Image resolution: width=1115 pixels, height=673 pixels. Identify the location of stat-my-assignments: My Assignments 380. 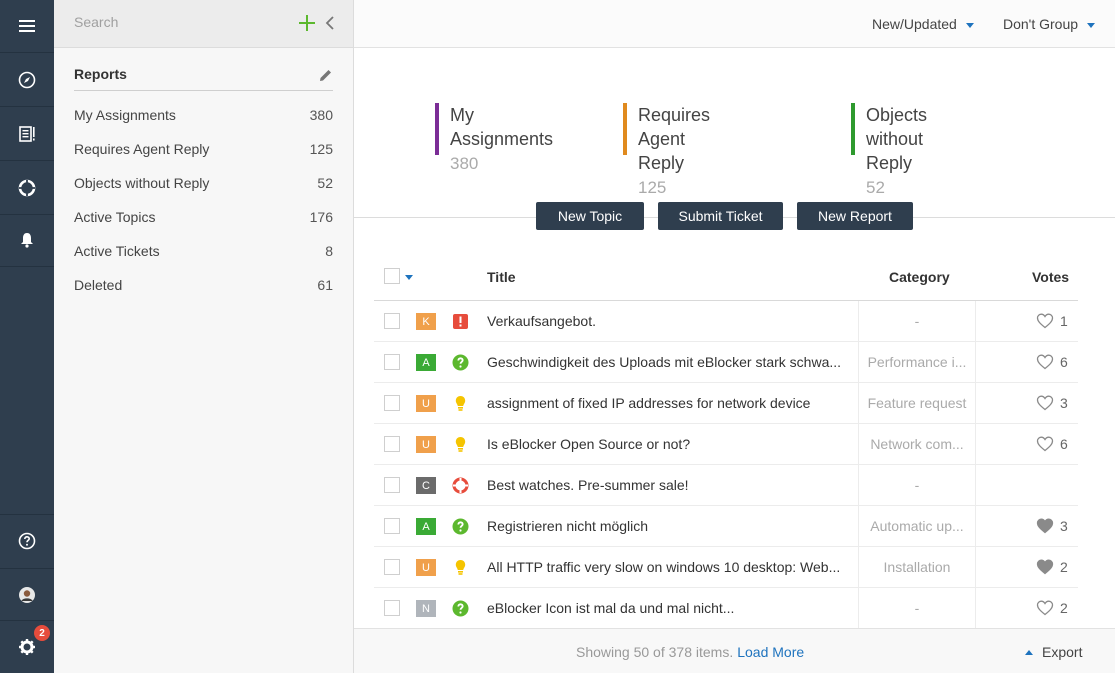
(494, 129).